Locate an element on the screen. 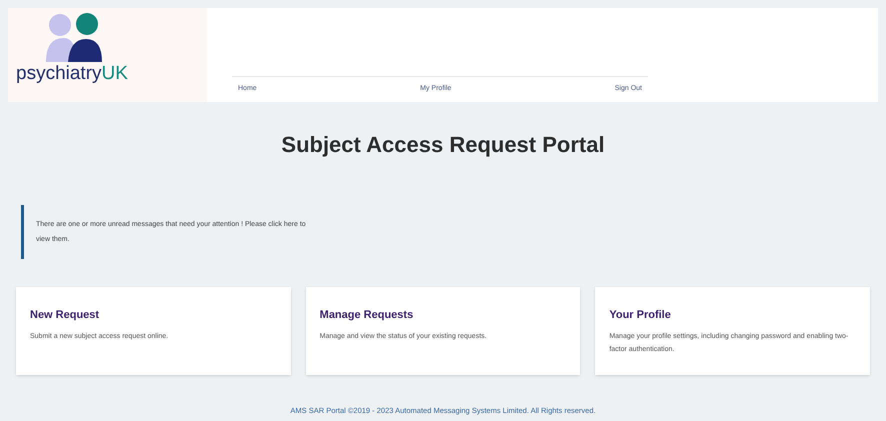  card-title: New Request is located at coordinates (65, 315).